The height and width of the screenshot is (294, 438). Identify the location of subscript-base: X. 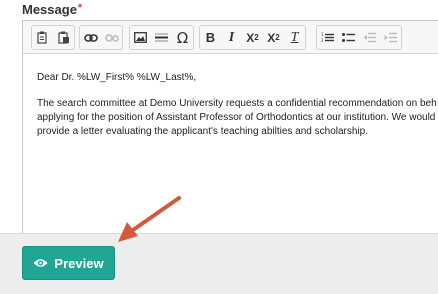
(250, 37).